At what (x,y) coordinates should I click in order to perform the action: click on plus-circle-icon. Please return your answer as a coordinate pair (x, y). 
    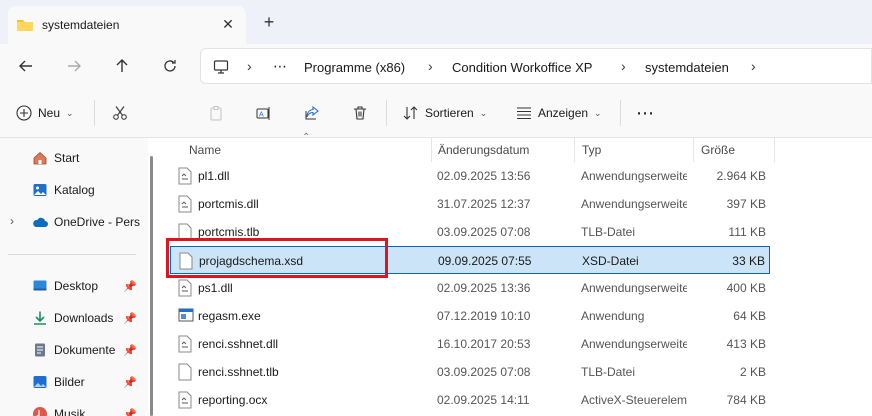
    Looking at the image, I should click on (24, 113).